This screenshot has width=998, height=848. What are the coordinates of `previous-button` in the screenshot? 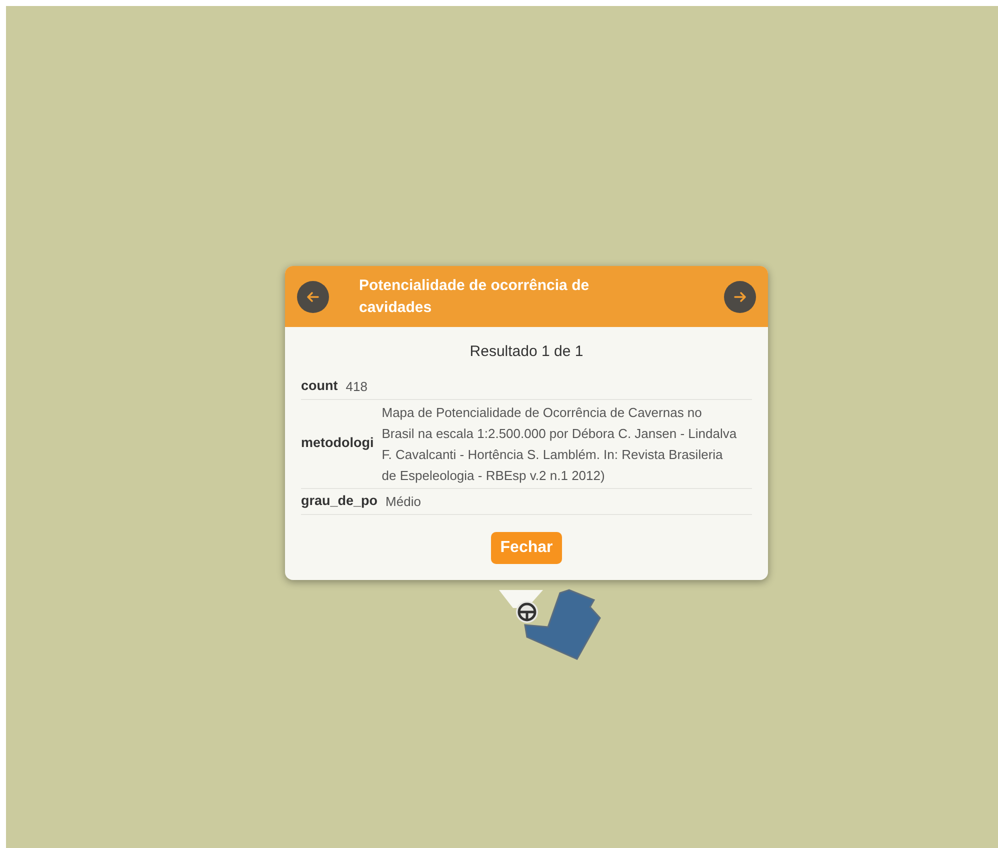 It's located at (313, 296).